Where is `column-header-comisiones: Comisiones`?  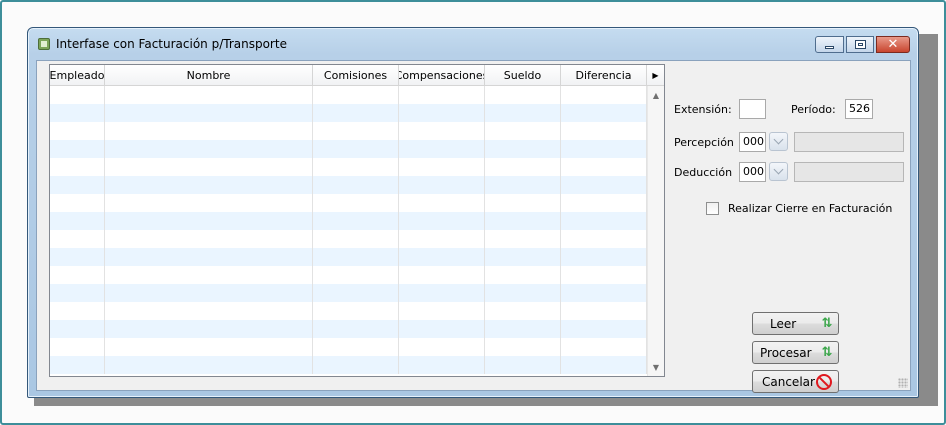 column-header-comisiones: Comisiones is located at coordinates (356, 75).